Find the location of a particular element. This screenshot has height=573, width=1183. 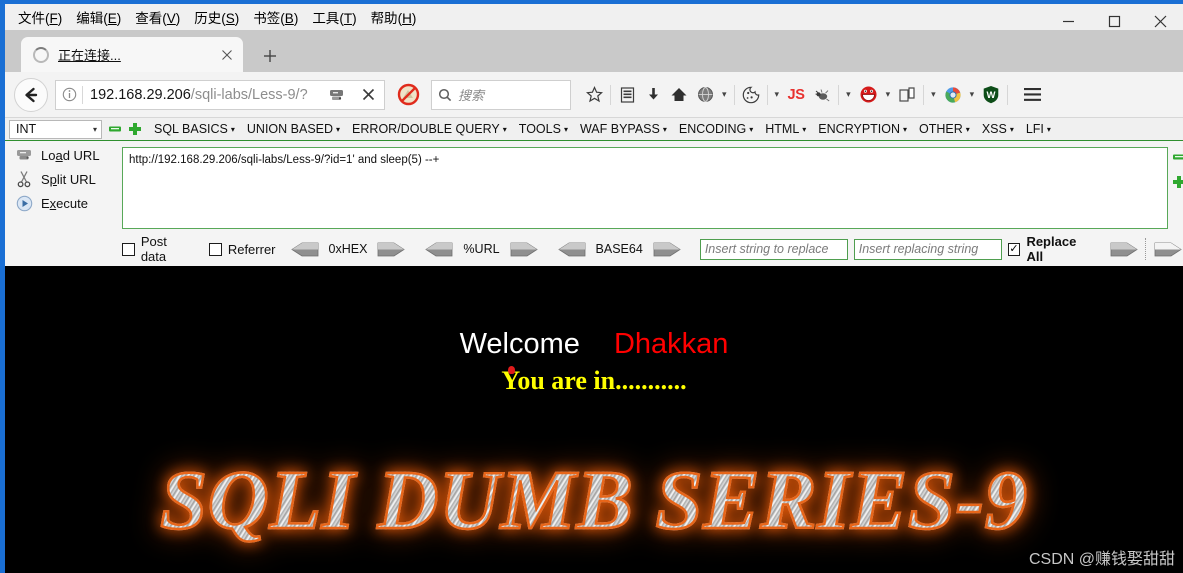

post-data-checkbox is located at coordinates (128, 249).